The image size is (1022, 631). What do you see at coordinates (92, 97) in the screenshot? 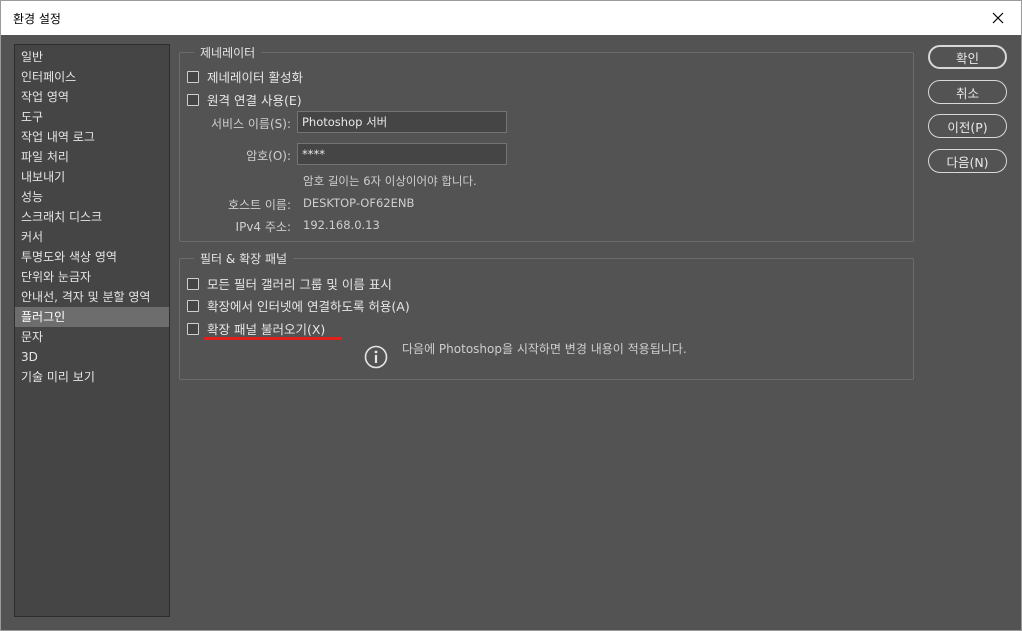
I see `sidebar-item-workspace: 작업 영역` at bounding box center [92, 97].